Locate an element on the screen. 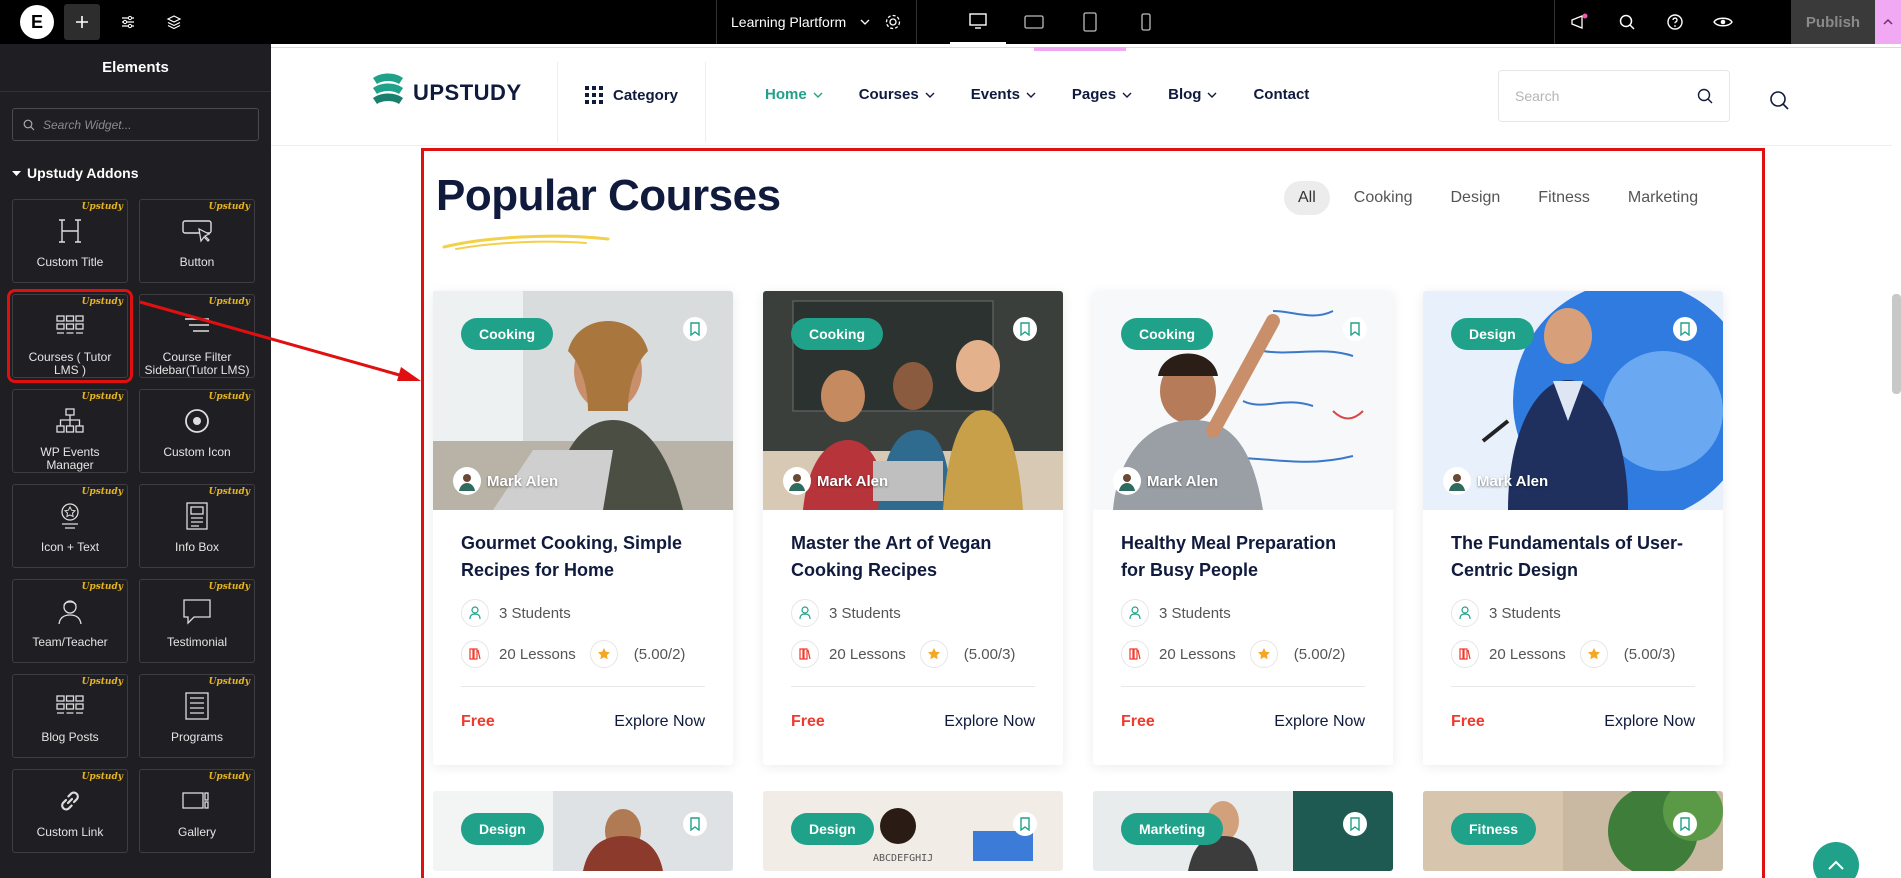 The width and height of the screenshot is (1901, 878). course-title: Master the Art of Vegan Cooking Recipes is located at coordinates (913, 558).